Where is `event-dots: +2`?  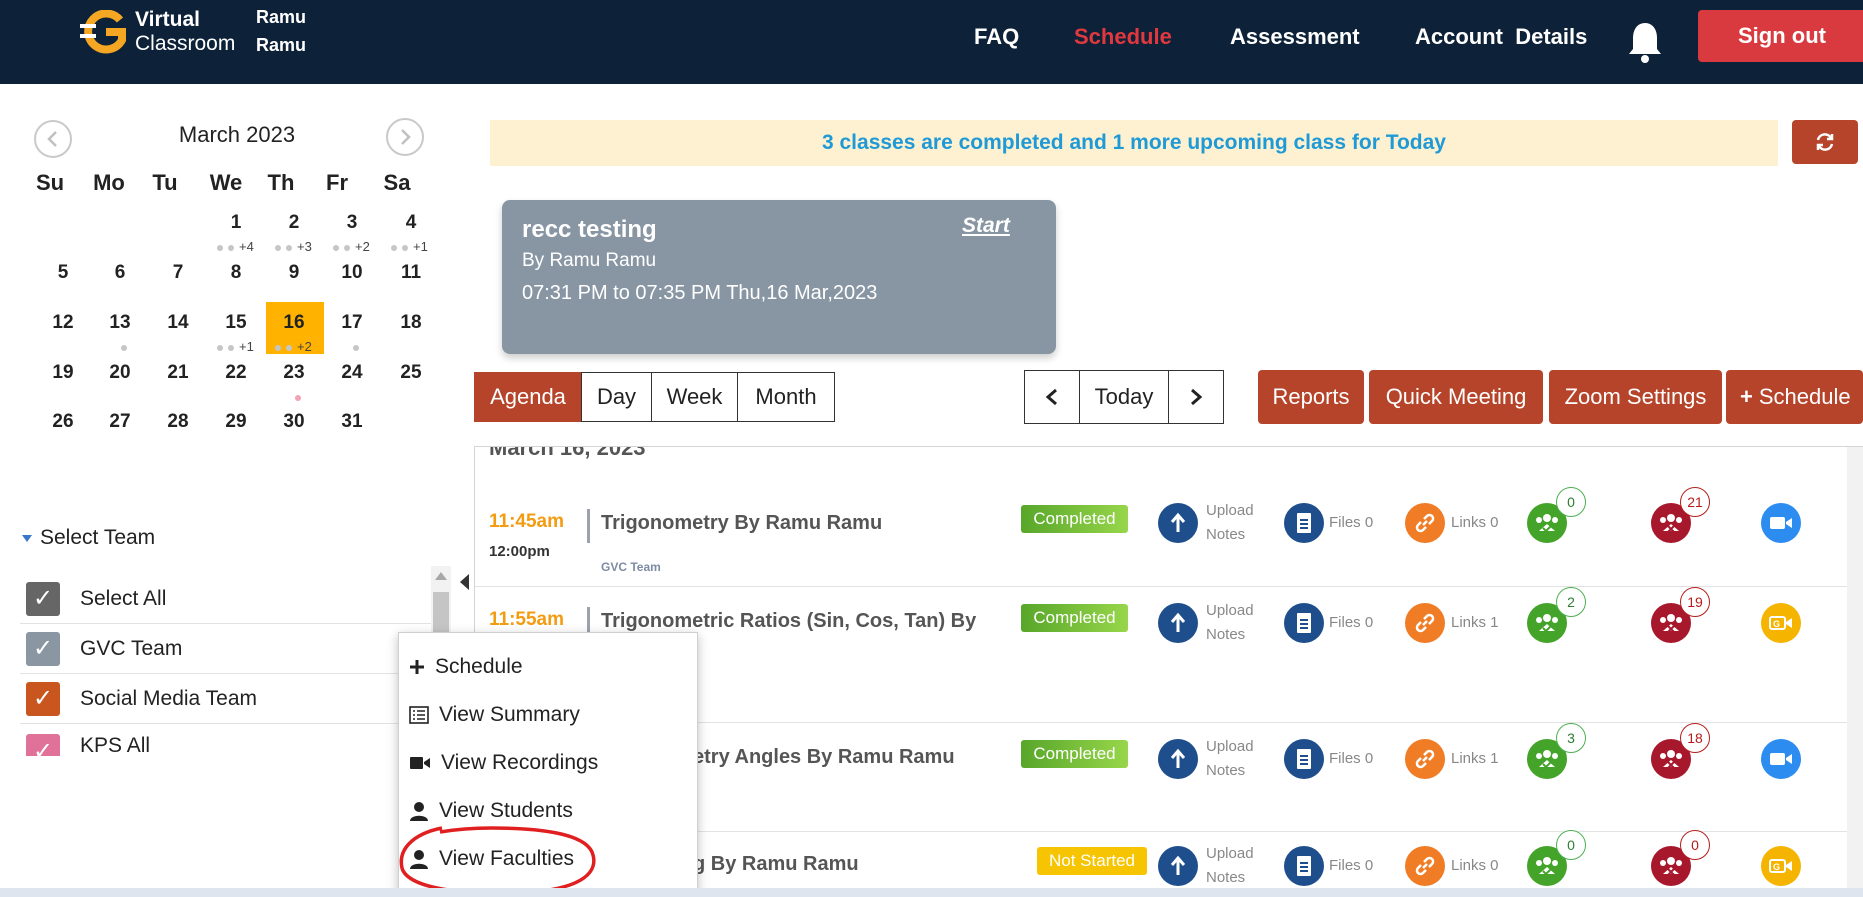 event-dots: +2 is located at coordinates (293, 346).